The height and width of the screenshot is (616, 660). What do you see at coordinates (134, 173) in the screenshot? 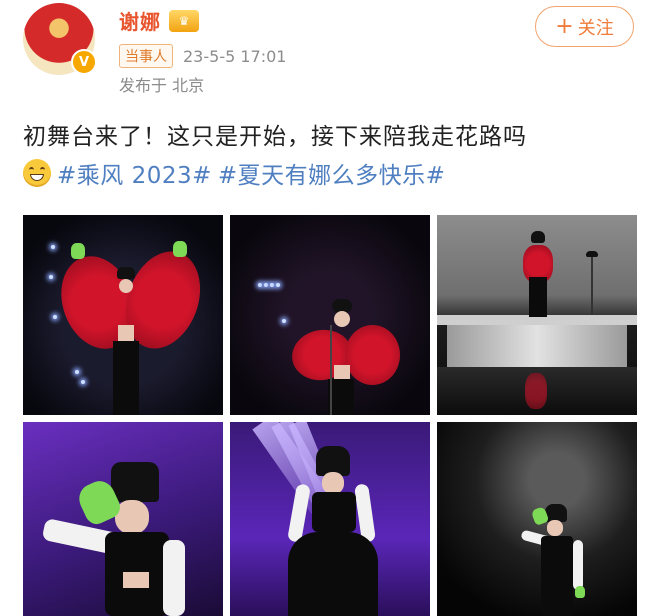
I see `topic-link-1: #乘风 2023#` at bounding box center [134, 173].